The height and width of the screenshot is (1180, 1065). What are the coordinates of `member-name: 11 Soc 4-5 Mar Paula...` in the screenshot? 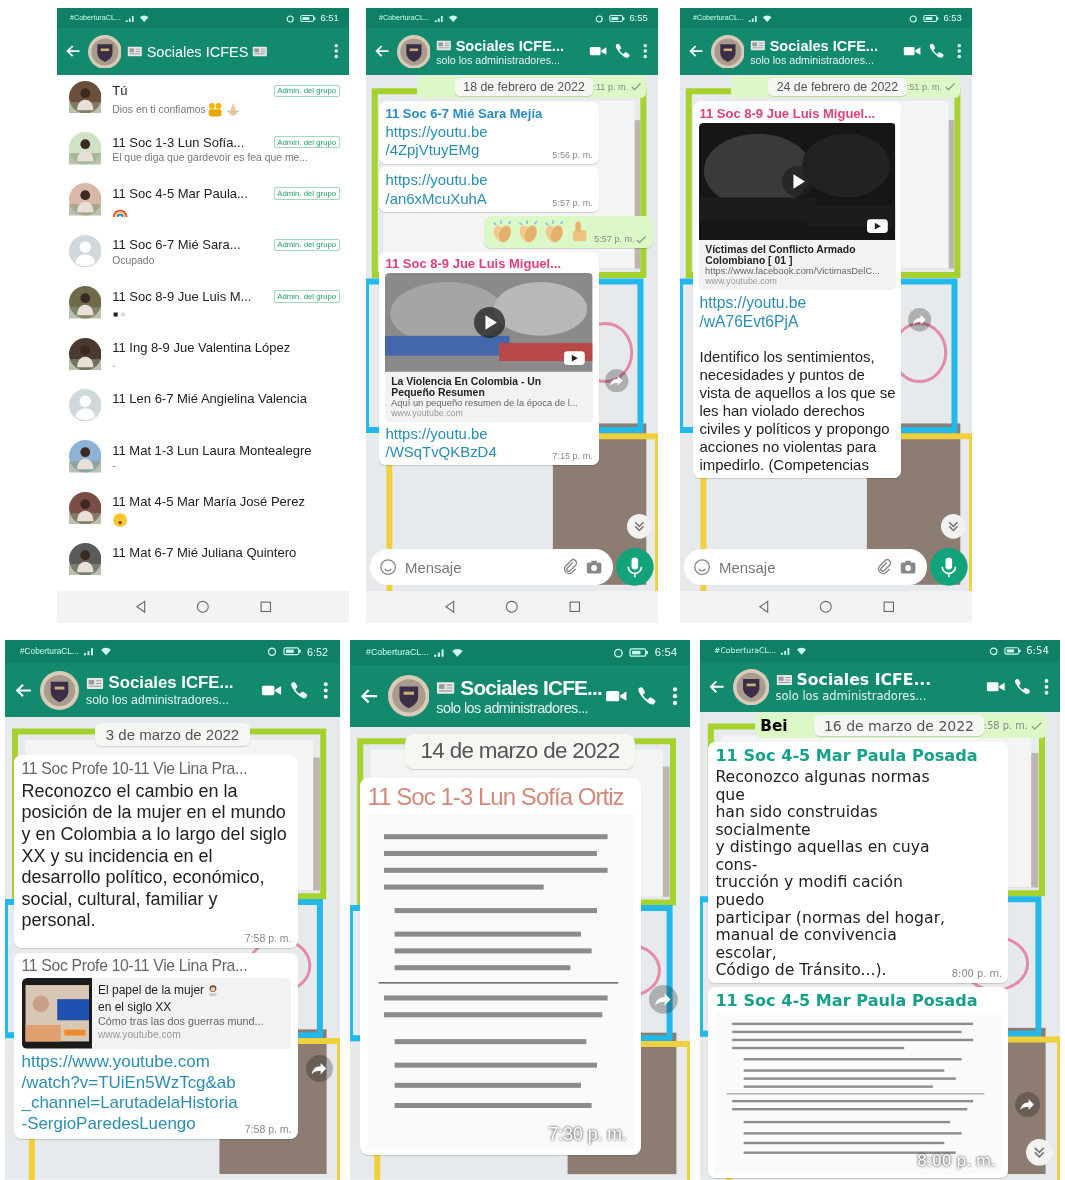 It's located at (180, 194).